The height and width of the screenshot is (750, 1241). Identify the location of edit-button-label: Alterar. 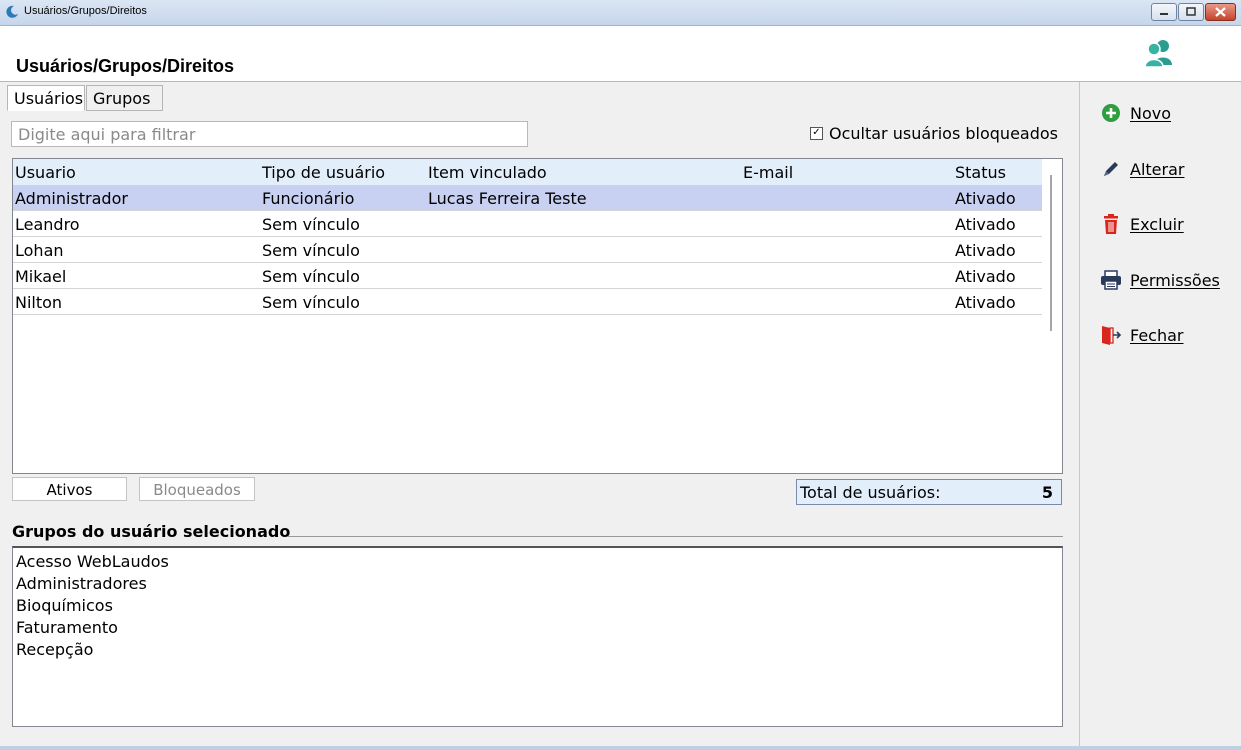
(1157, 169).